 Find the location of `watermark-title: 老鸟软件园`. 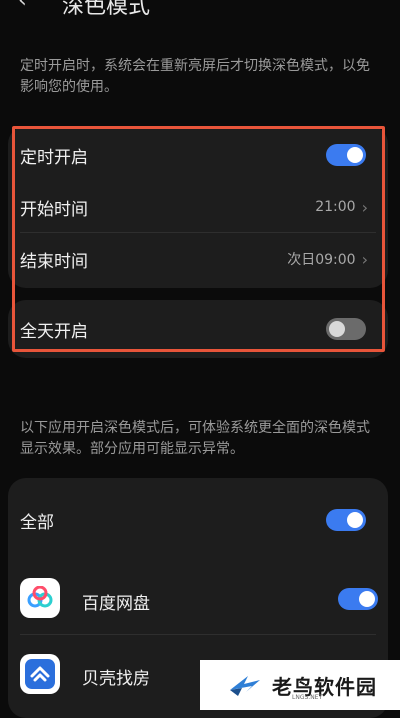

watermark-title: 老鸟软件园 is located at coordinates (324, 686).